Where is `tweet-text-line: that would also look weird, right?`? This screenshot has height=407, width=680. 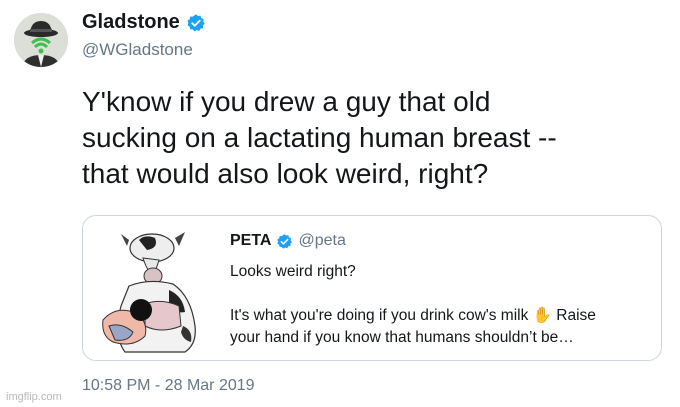
tweet-text-line: that would also look weird, right? is located at coordinates (285, 173).